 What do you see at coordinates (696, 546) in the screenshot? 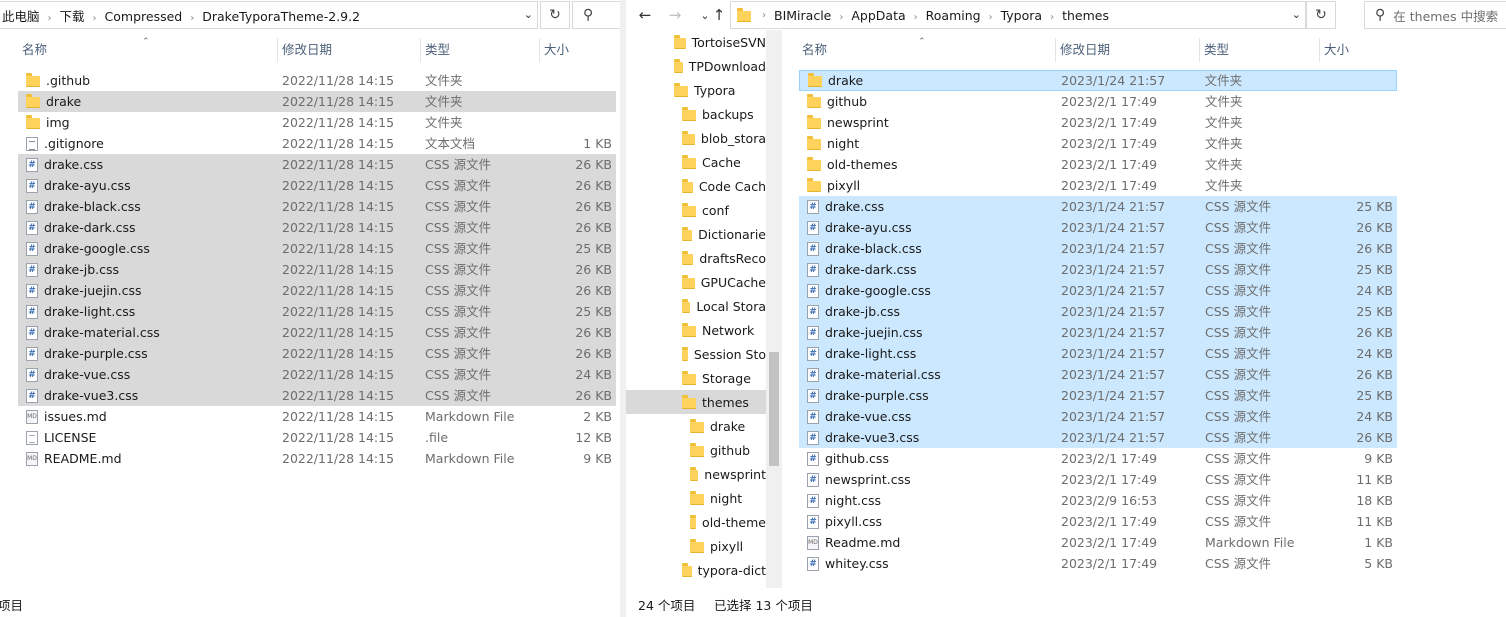
I see `tree-item-pixyll: pixyll` at bounding box center [696, 546].